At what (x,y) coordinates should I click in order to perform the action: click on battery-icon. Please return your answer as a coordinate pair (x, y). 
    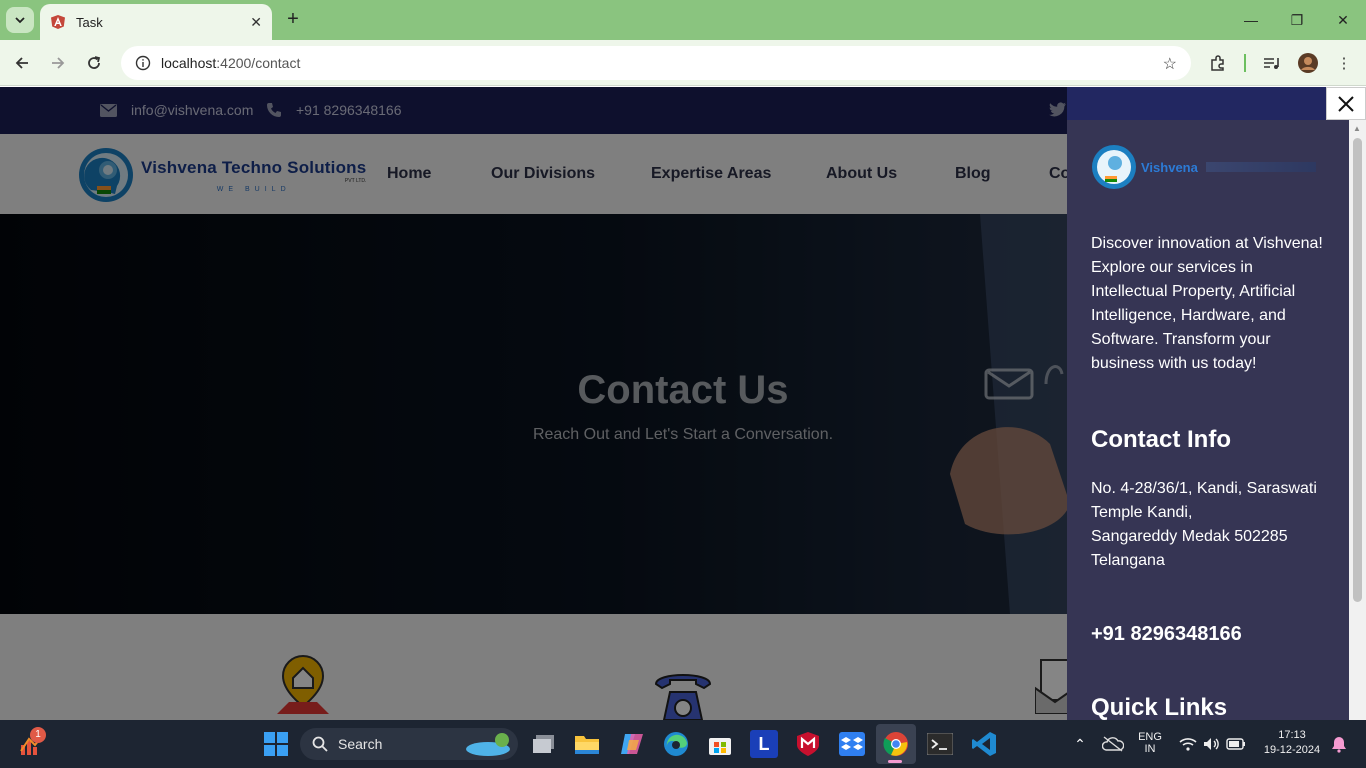
    Looking at the image, I should click on (1236, 744).